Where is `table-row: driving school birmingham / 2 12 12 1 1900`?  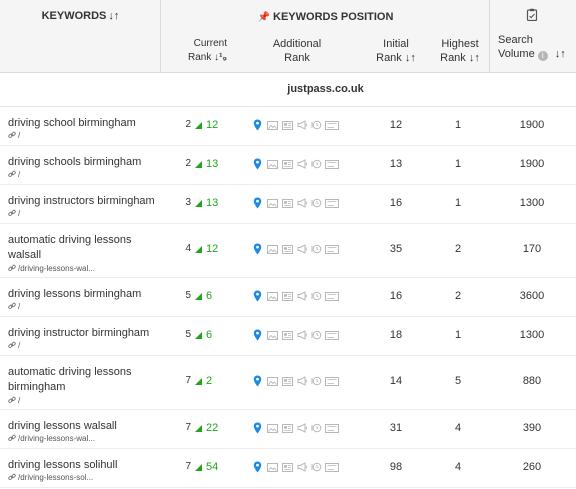
table-row: driving school birmingham / 2 12 12 1 1900 is located at coordinates (288, 126).